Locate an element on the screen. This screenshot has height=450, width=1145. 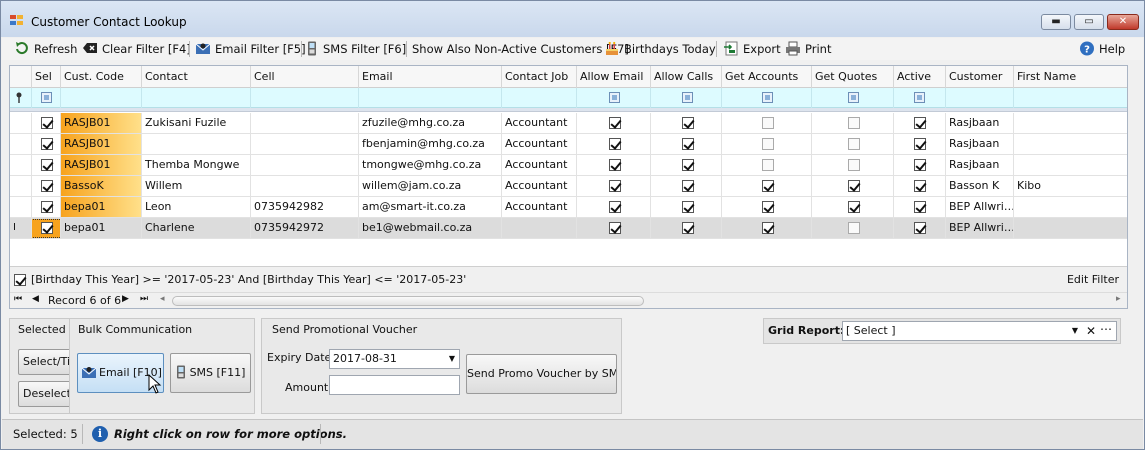
close-button: ✕ is located at coordinates (1123, 22).